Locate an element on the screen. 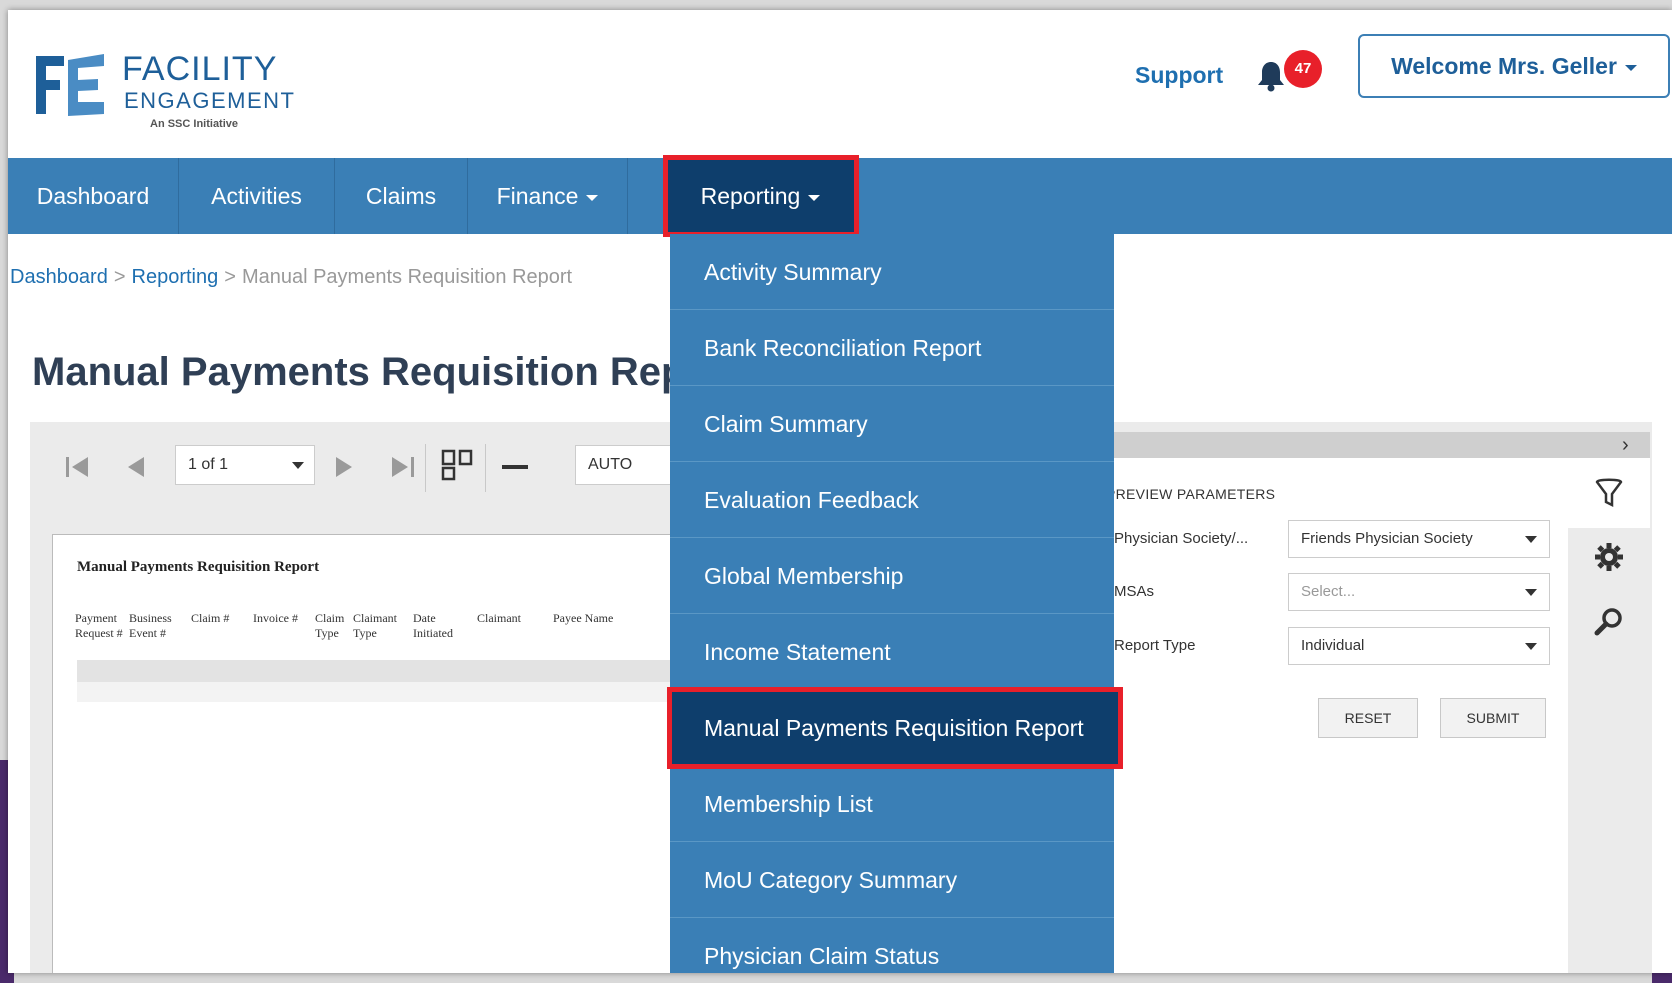 This screenshot has width=1672, height=983. preview-parameters-heading: PREVIEW PARAMETERS is located at coordinates (1191, 494).